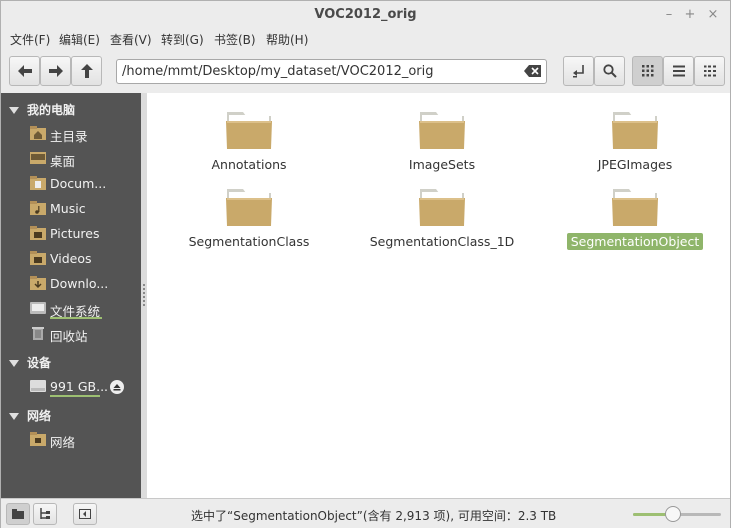 The image size is (731, 528). I want to click on compact-view-icon, so click(709, 71).